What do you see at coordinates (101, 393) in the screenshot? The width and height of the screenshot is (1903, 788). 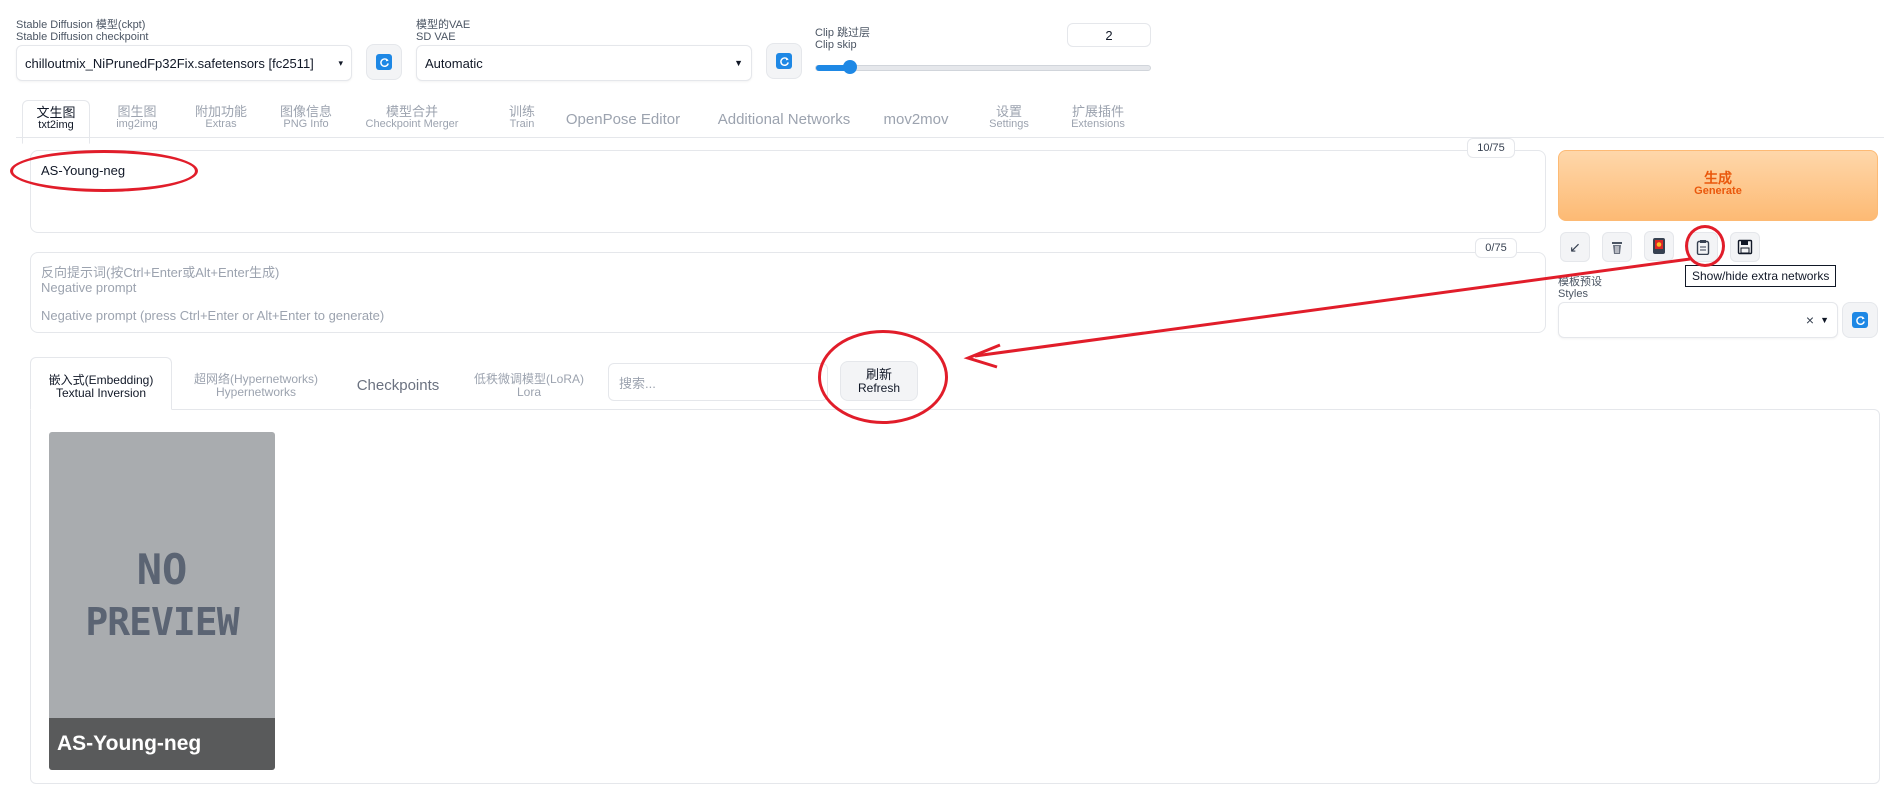 I see `extra-tab-label-en: Textual Inversion` at bounding box center [101, 393].